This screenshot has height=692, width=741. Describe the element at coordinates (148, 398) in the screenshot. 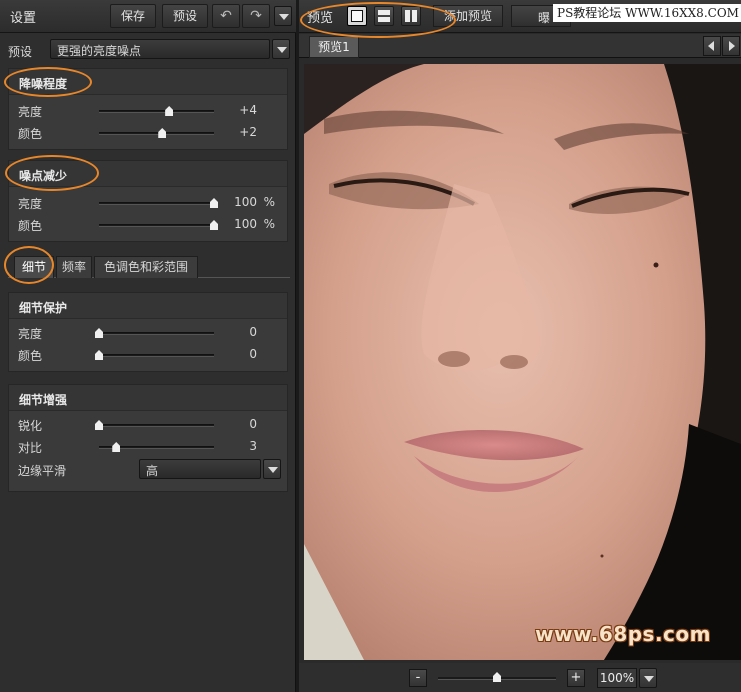

I see `detail-enhance-header: 细节增强` at that location.